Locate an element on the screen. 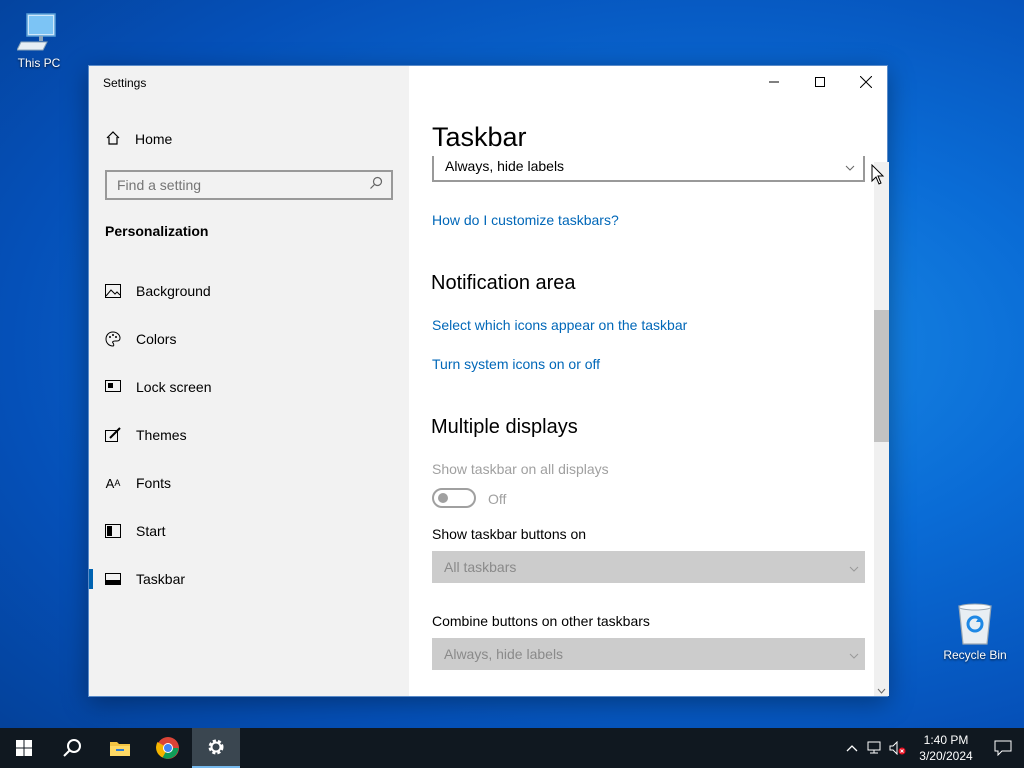 The image size is (1024, 768). sidebar-item-background: Background is located at coordinates (249, 291).